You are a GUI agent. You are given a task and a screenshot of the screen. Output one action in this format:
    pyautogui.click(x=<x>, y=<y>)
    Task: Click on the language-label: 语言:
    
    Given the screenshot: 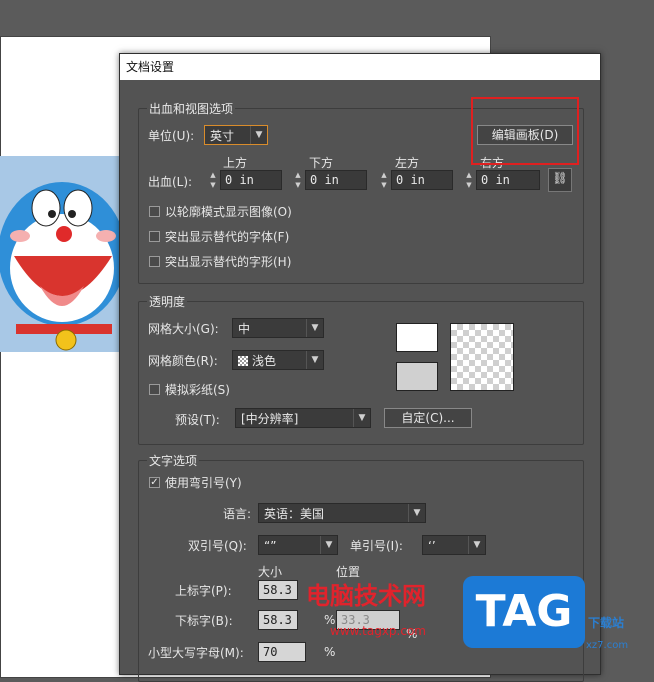 What is the action you would take?
    pyautogui.click(x=237, y=514)
    